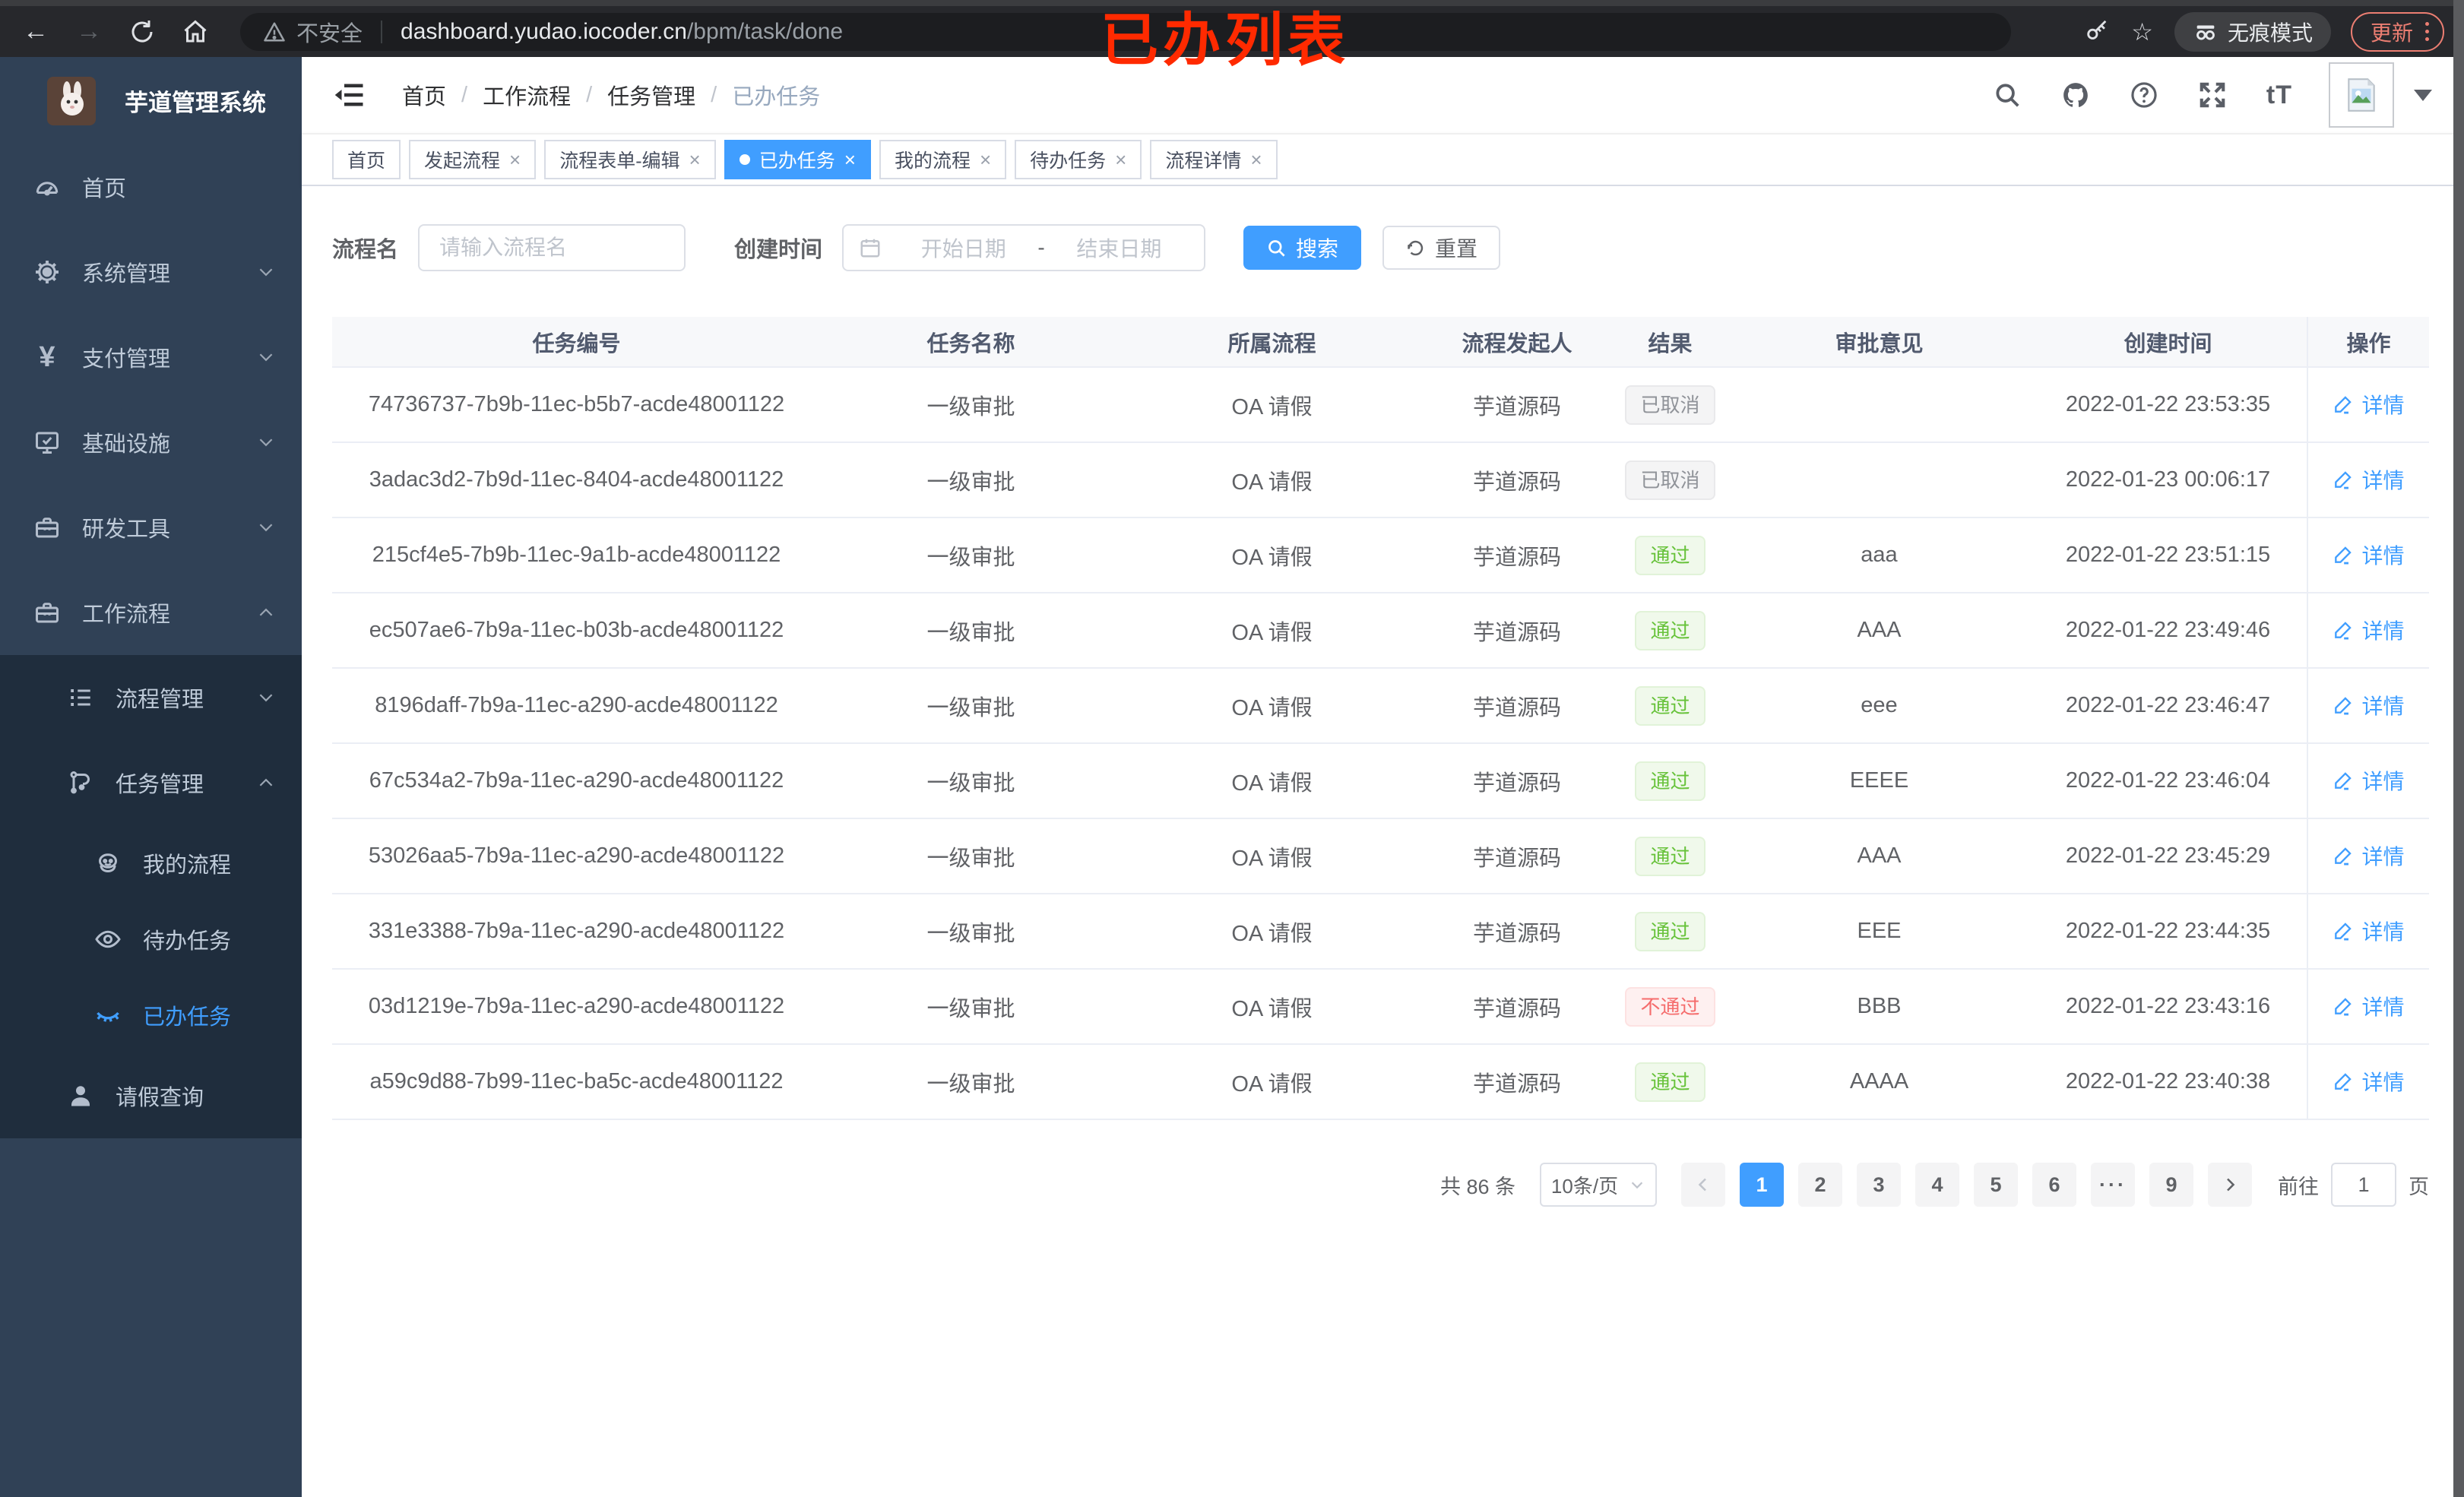 The height and width of the screenshot is (1497, 2464). I want to click on page-button-4: 4, so click(1937, 1185).